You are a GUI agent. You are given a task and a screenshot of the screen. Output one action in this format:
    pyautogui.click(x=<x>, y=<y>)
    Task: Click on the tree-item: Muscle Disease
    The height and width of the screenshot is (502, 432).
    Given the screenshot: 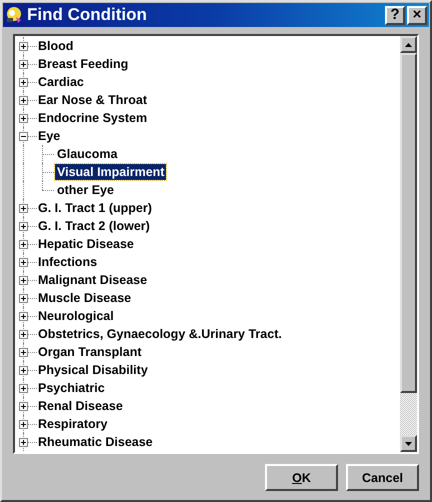 What is the action you would take?
    pyautogui.click(x=85, y=298)
    